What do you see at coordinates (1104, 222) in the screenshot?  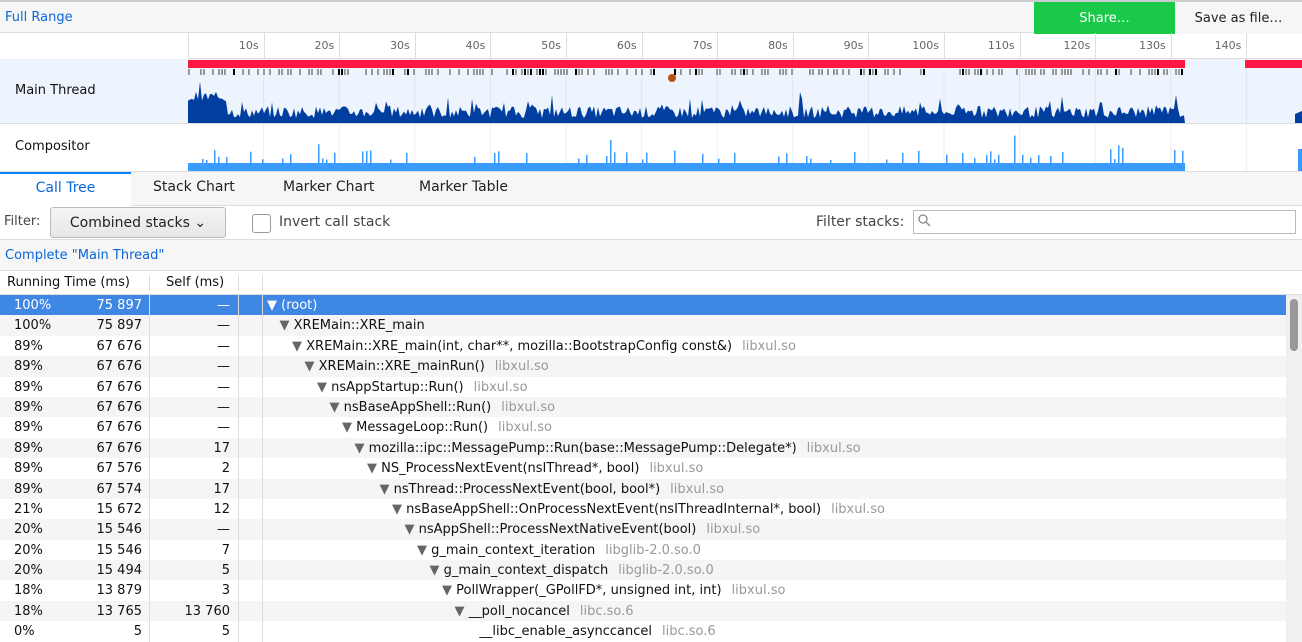 I see `filter-stacks-input` at bounding box center [1104, 222].